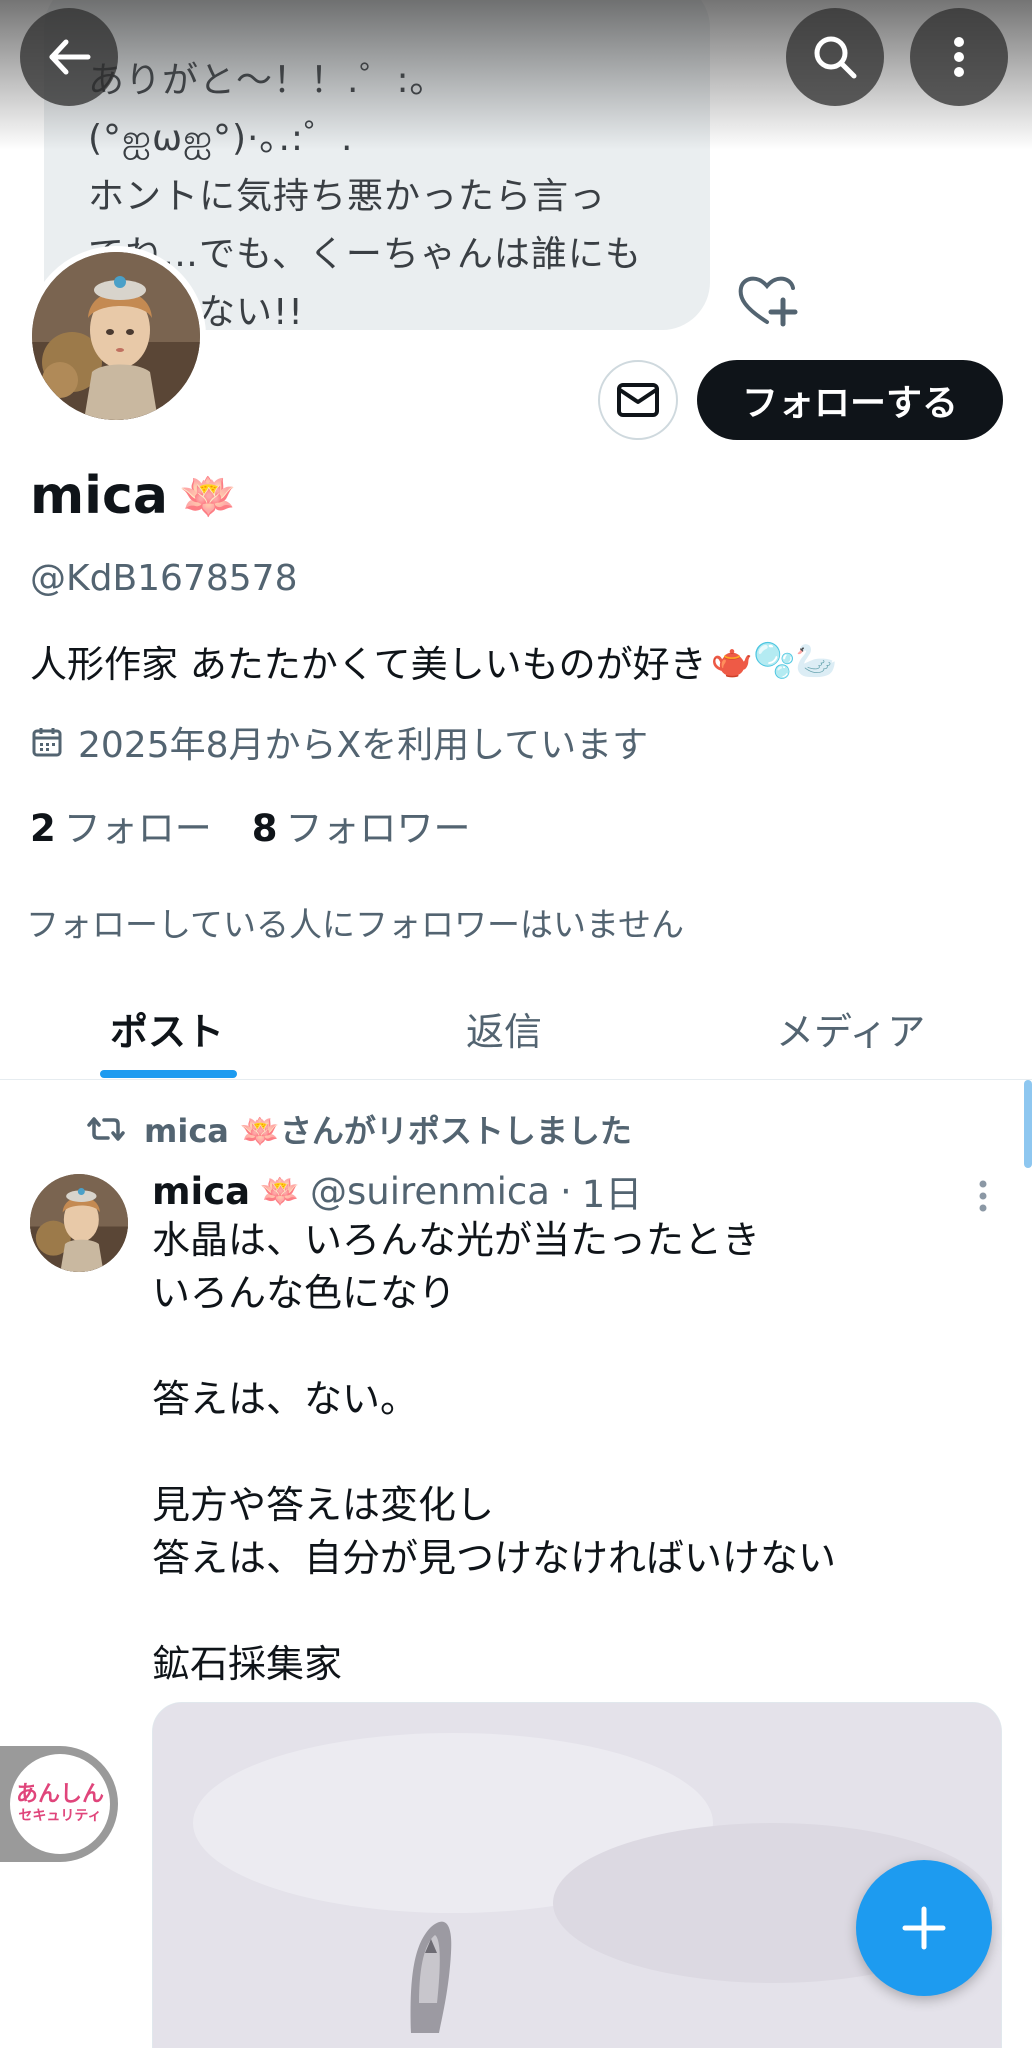  I want to click on followers-label: フォロワー, so click(378, 828).